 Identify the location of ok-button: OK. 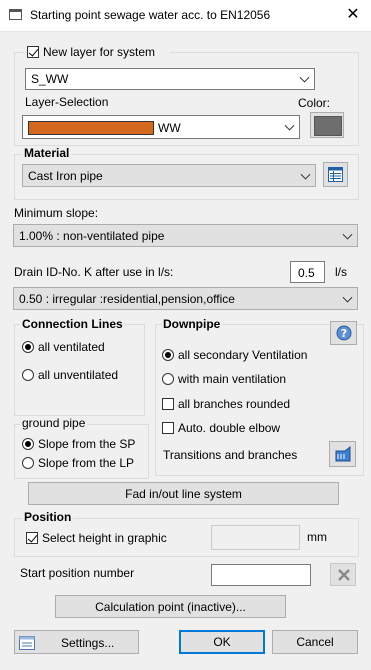
(222, 642).